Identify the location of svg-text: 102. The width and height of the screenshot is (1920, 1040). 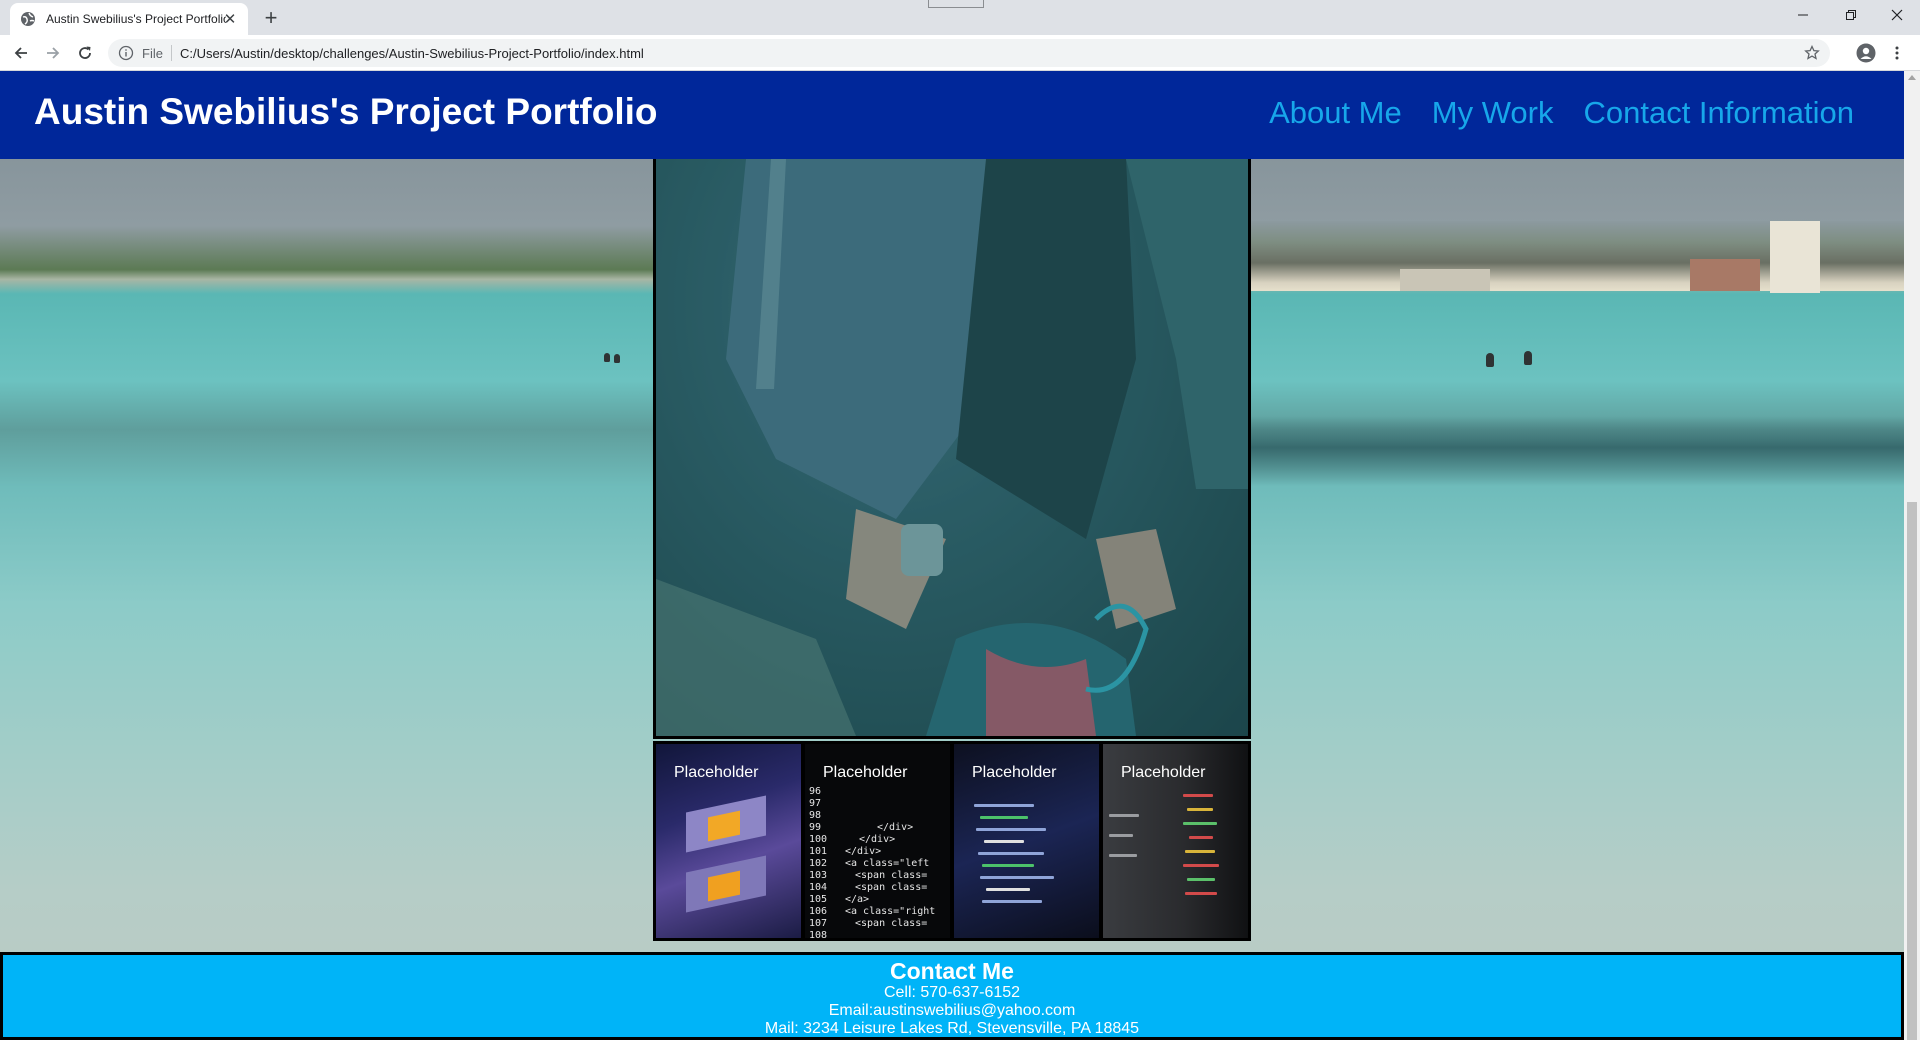
(818, 863).